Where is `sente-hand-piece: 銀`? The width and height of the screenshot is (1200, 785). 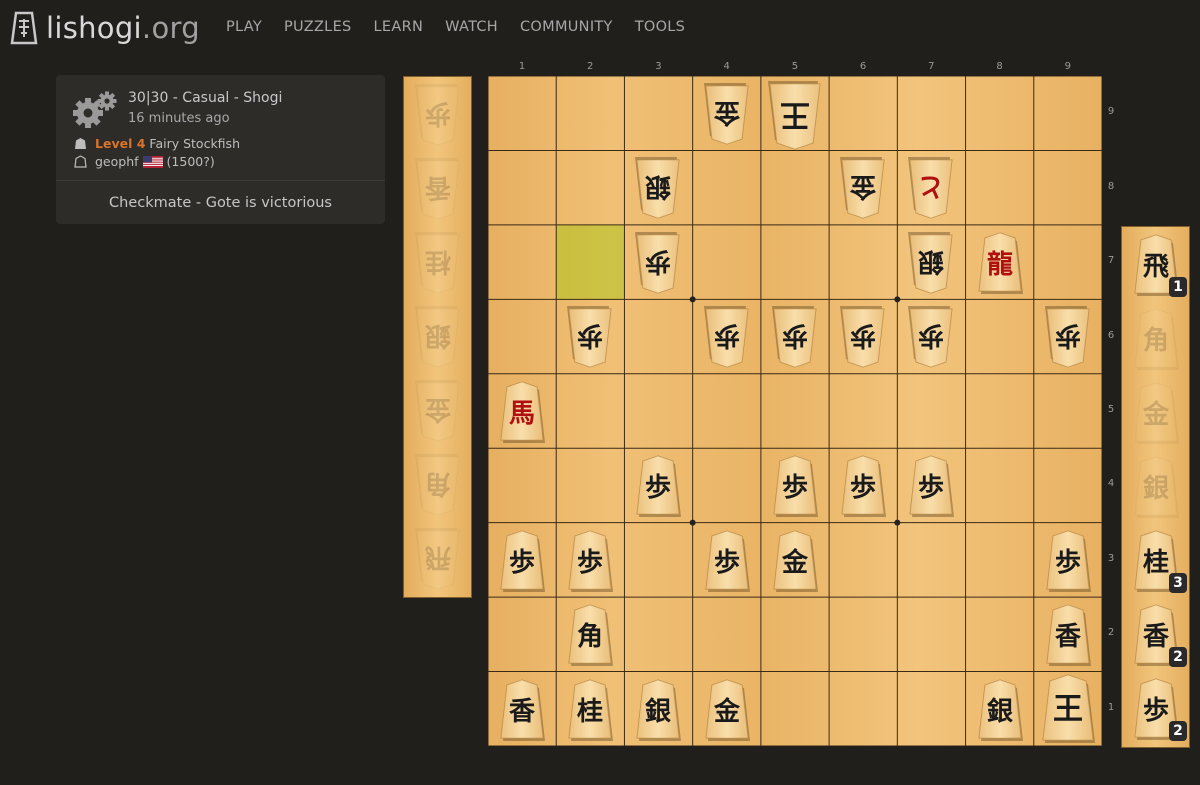 sente-hand-piece: 銀 is located at coordinates (1156, 486).